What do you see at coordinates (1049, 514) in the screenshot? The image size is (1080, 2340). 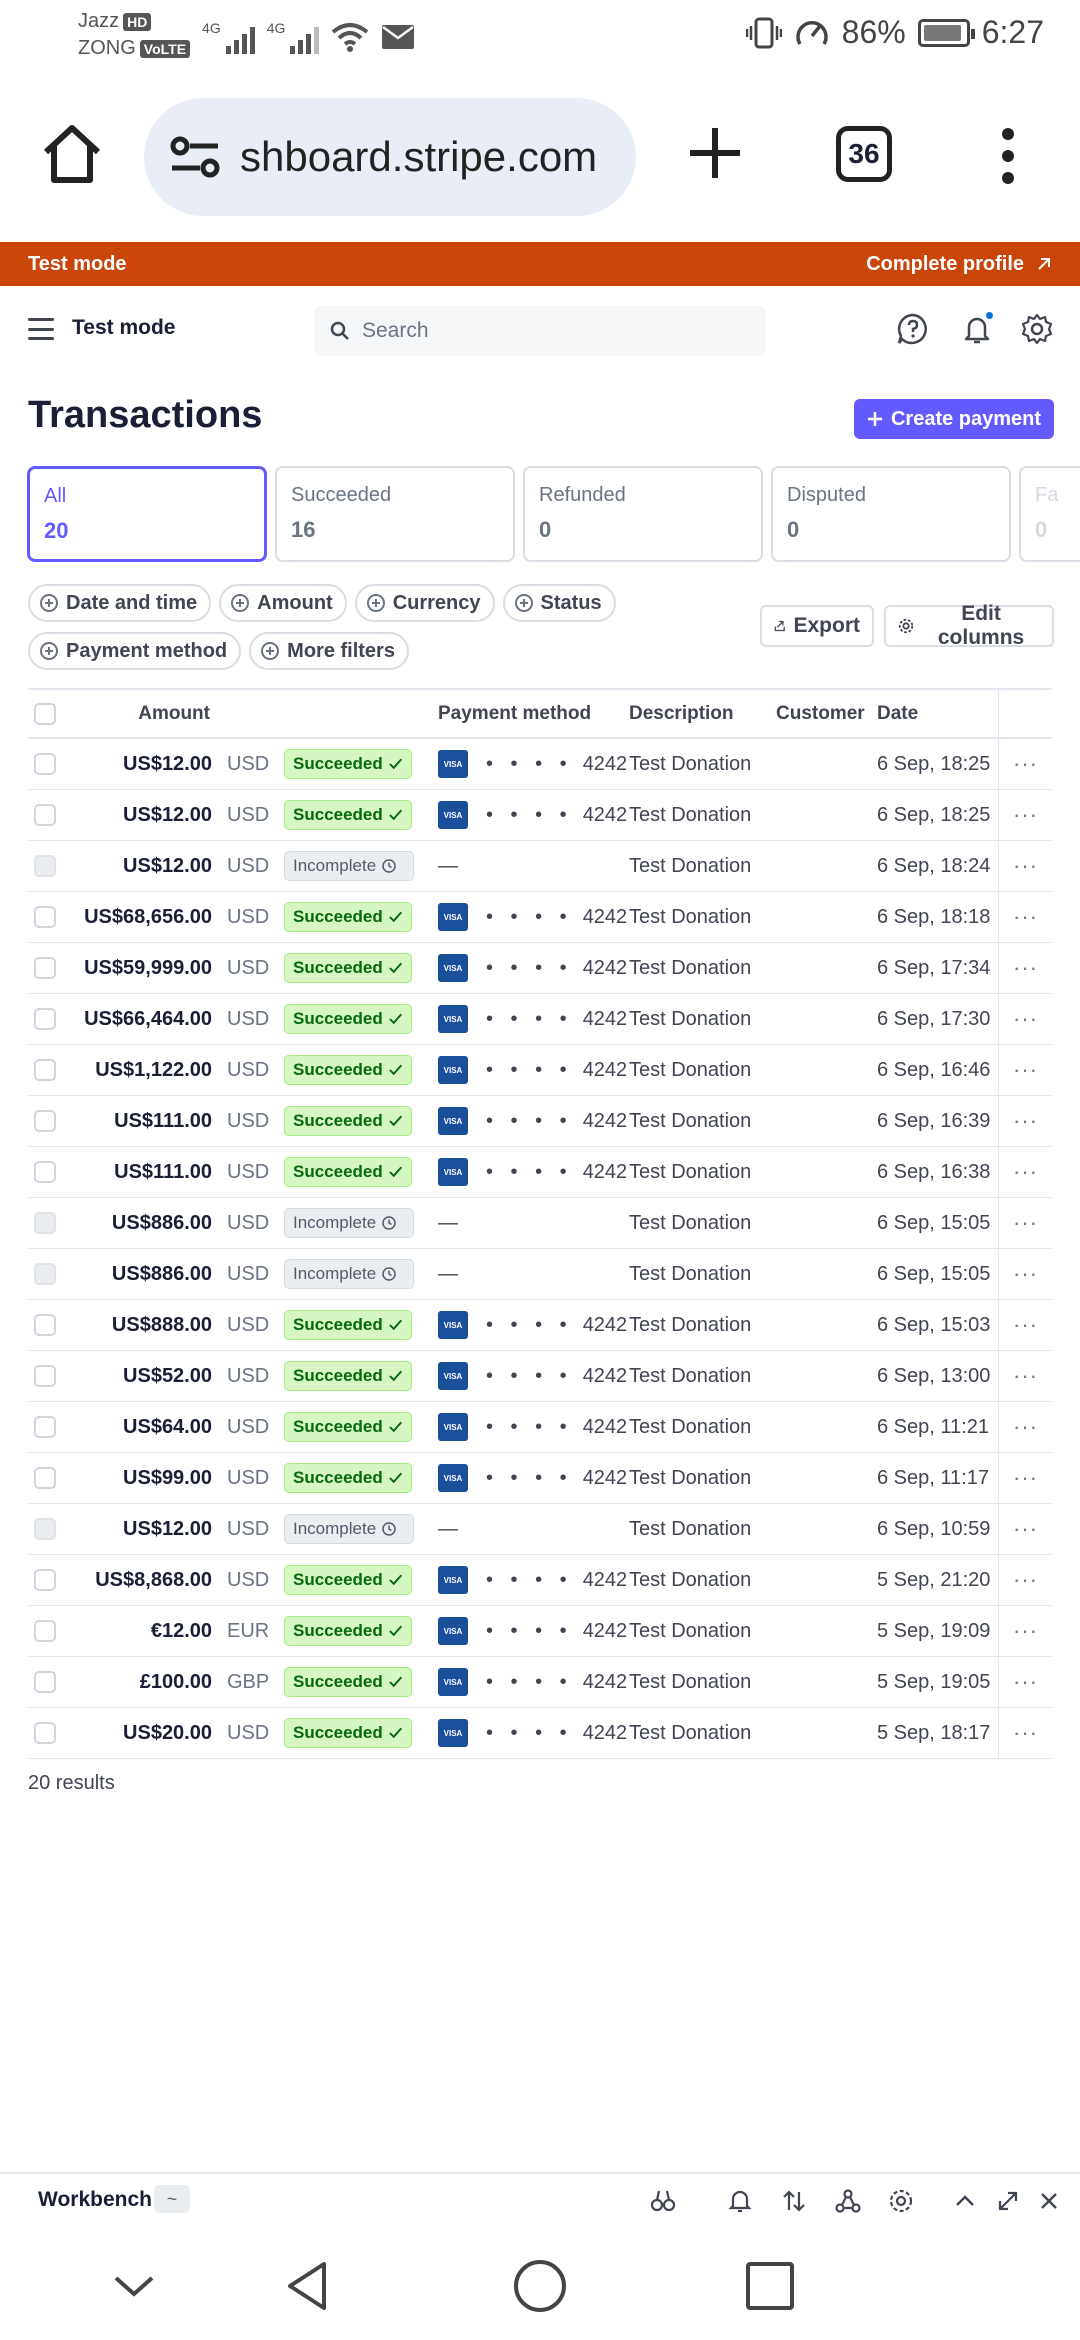 I see `tab-failed: Fa 0` at bounding box center [1049, 514].